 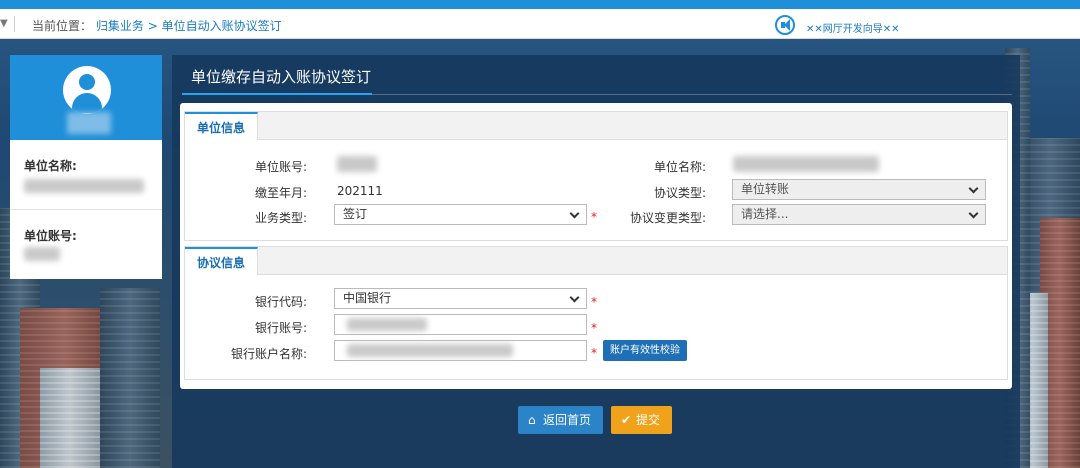 I want to click on home-icon: ⌂, so click(x=532, y=420).